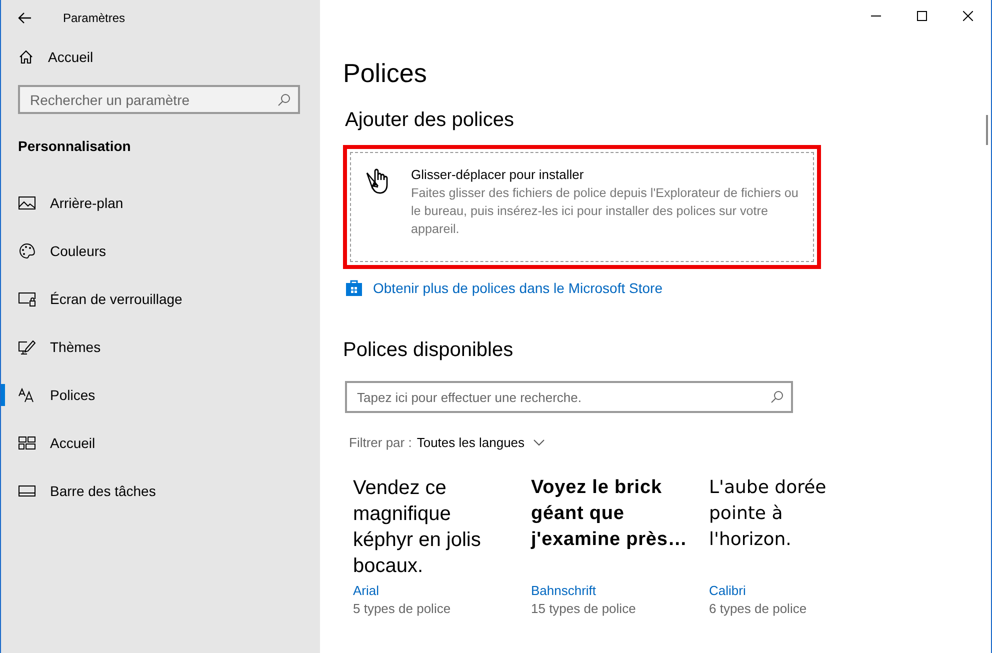 Image resolution: width=992 pixels, height=653 pixels. I want to click on window-title: Paramètres, so click(94, 18).